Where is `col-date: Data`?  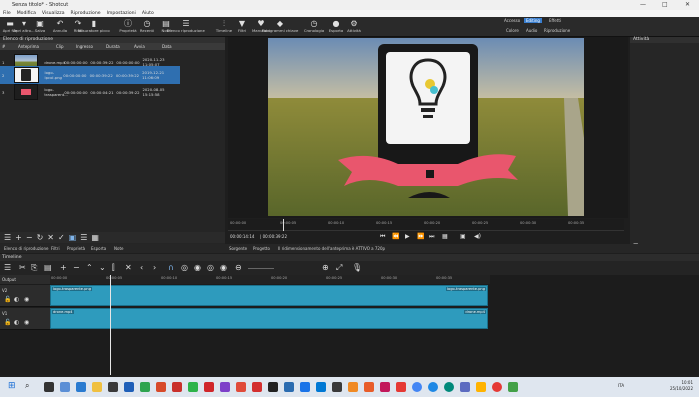 col-date: Data is located at coordinates (167, 46).